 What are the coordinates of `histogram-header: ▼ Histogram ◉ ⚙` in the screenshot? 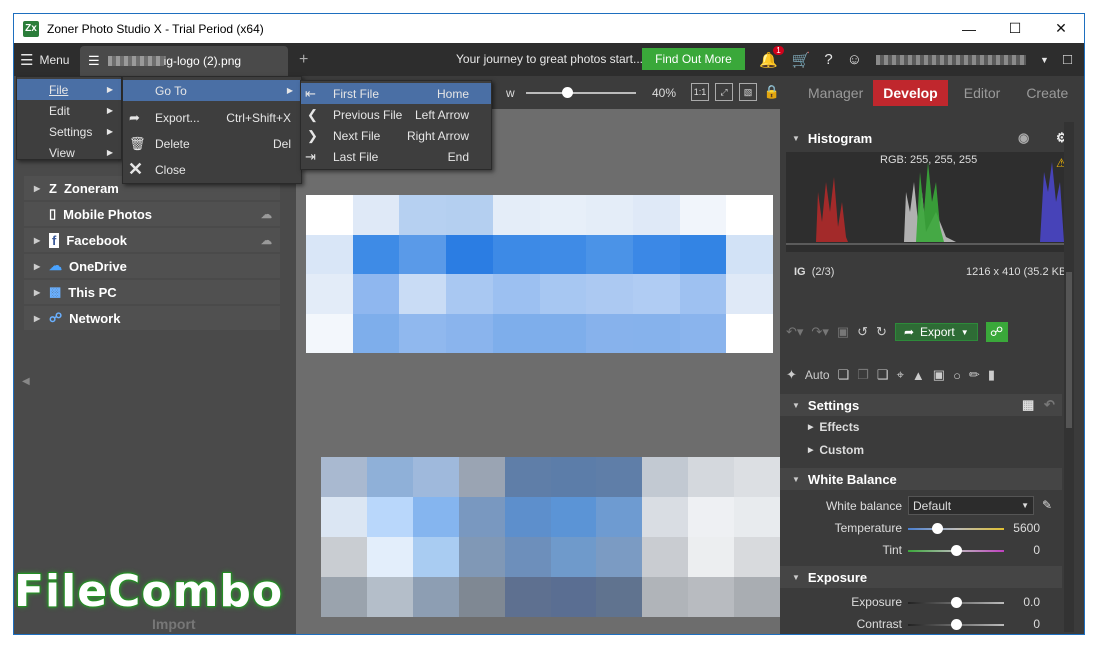 It's located at (924, 138).